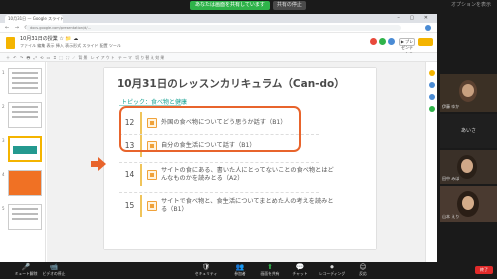 This screenshot has width=497, height=279. Describe the element at coordinates (3, 174) in the screenshot. I see `slide-number: 4` at that location.